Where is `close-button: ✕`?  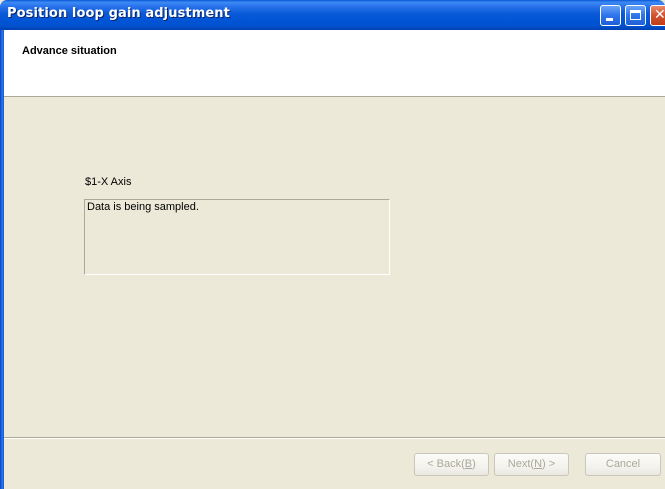
close-button: ✕ is located at coordinates (657, 15).